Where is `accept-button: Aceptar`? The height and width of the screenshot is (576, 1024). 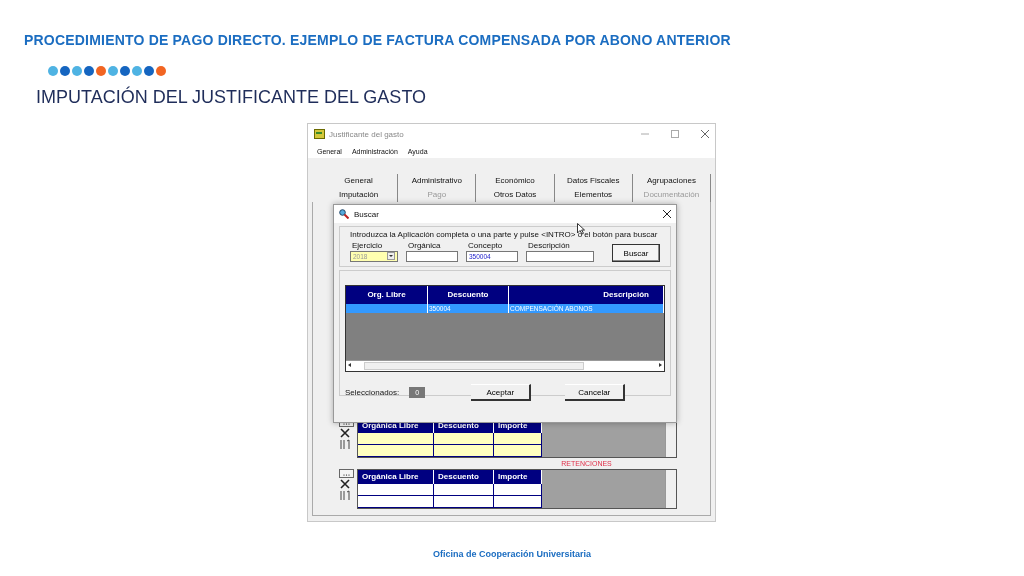 accept-button: Aceptar is located at coordinates (501, 392).